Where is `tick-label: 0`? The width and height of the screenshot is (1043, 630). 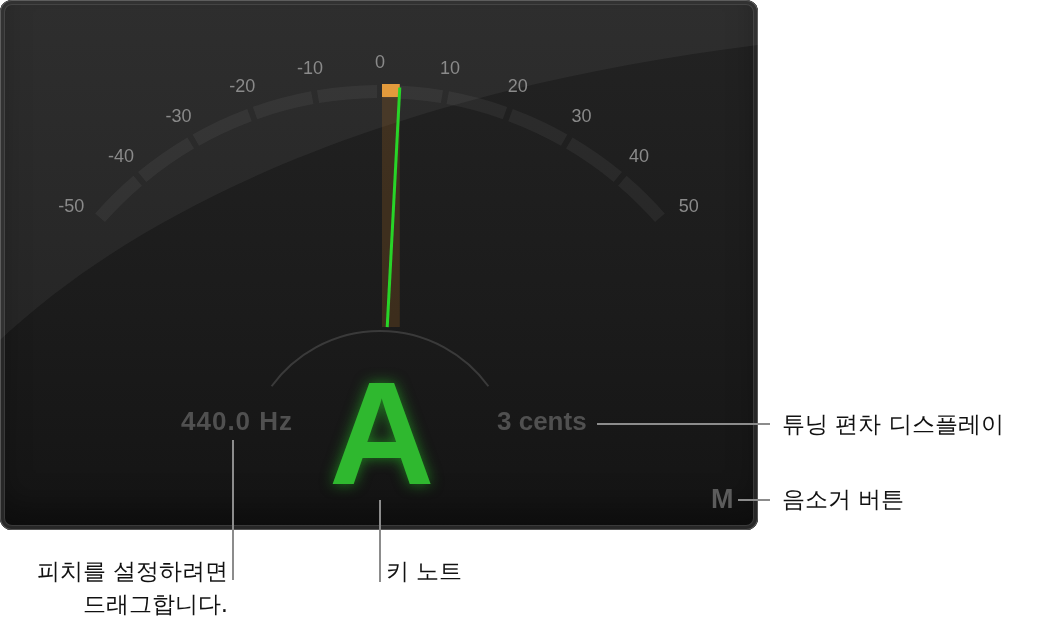
tick-label: 0 is located at coordinates (380, 62).